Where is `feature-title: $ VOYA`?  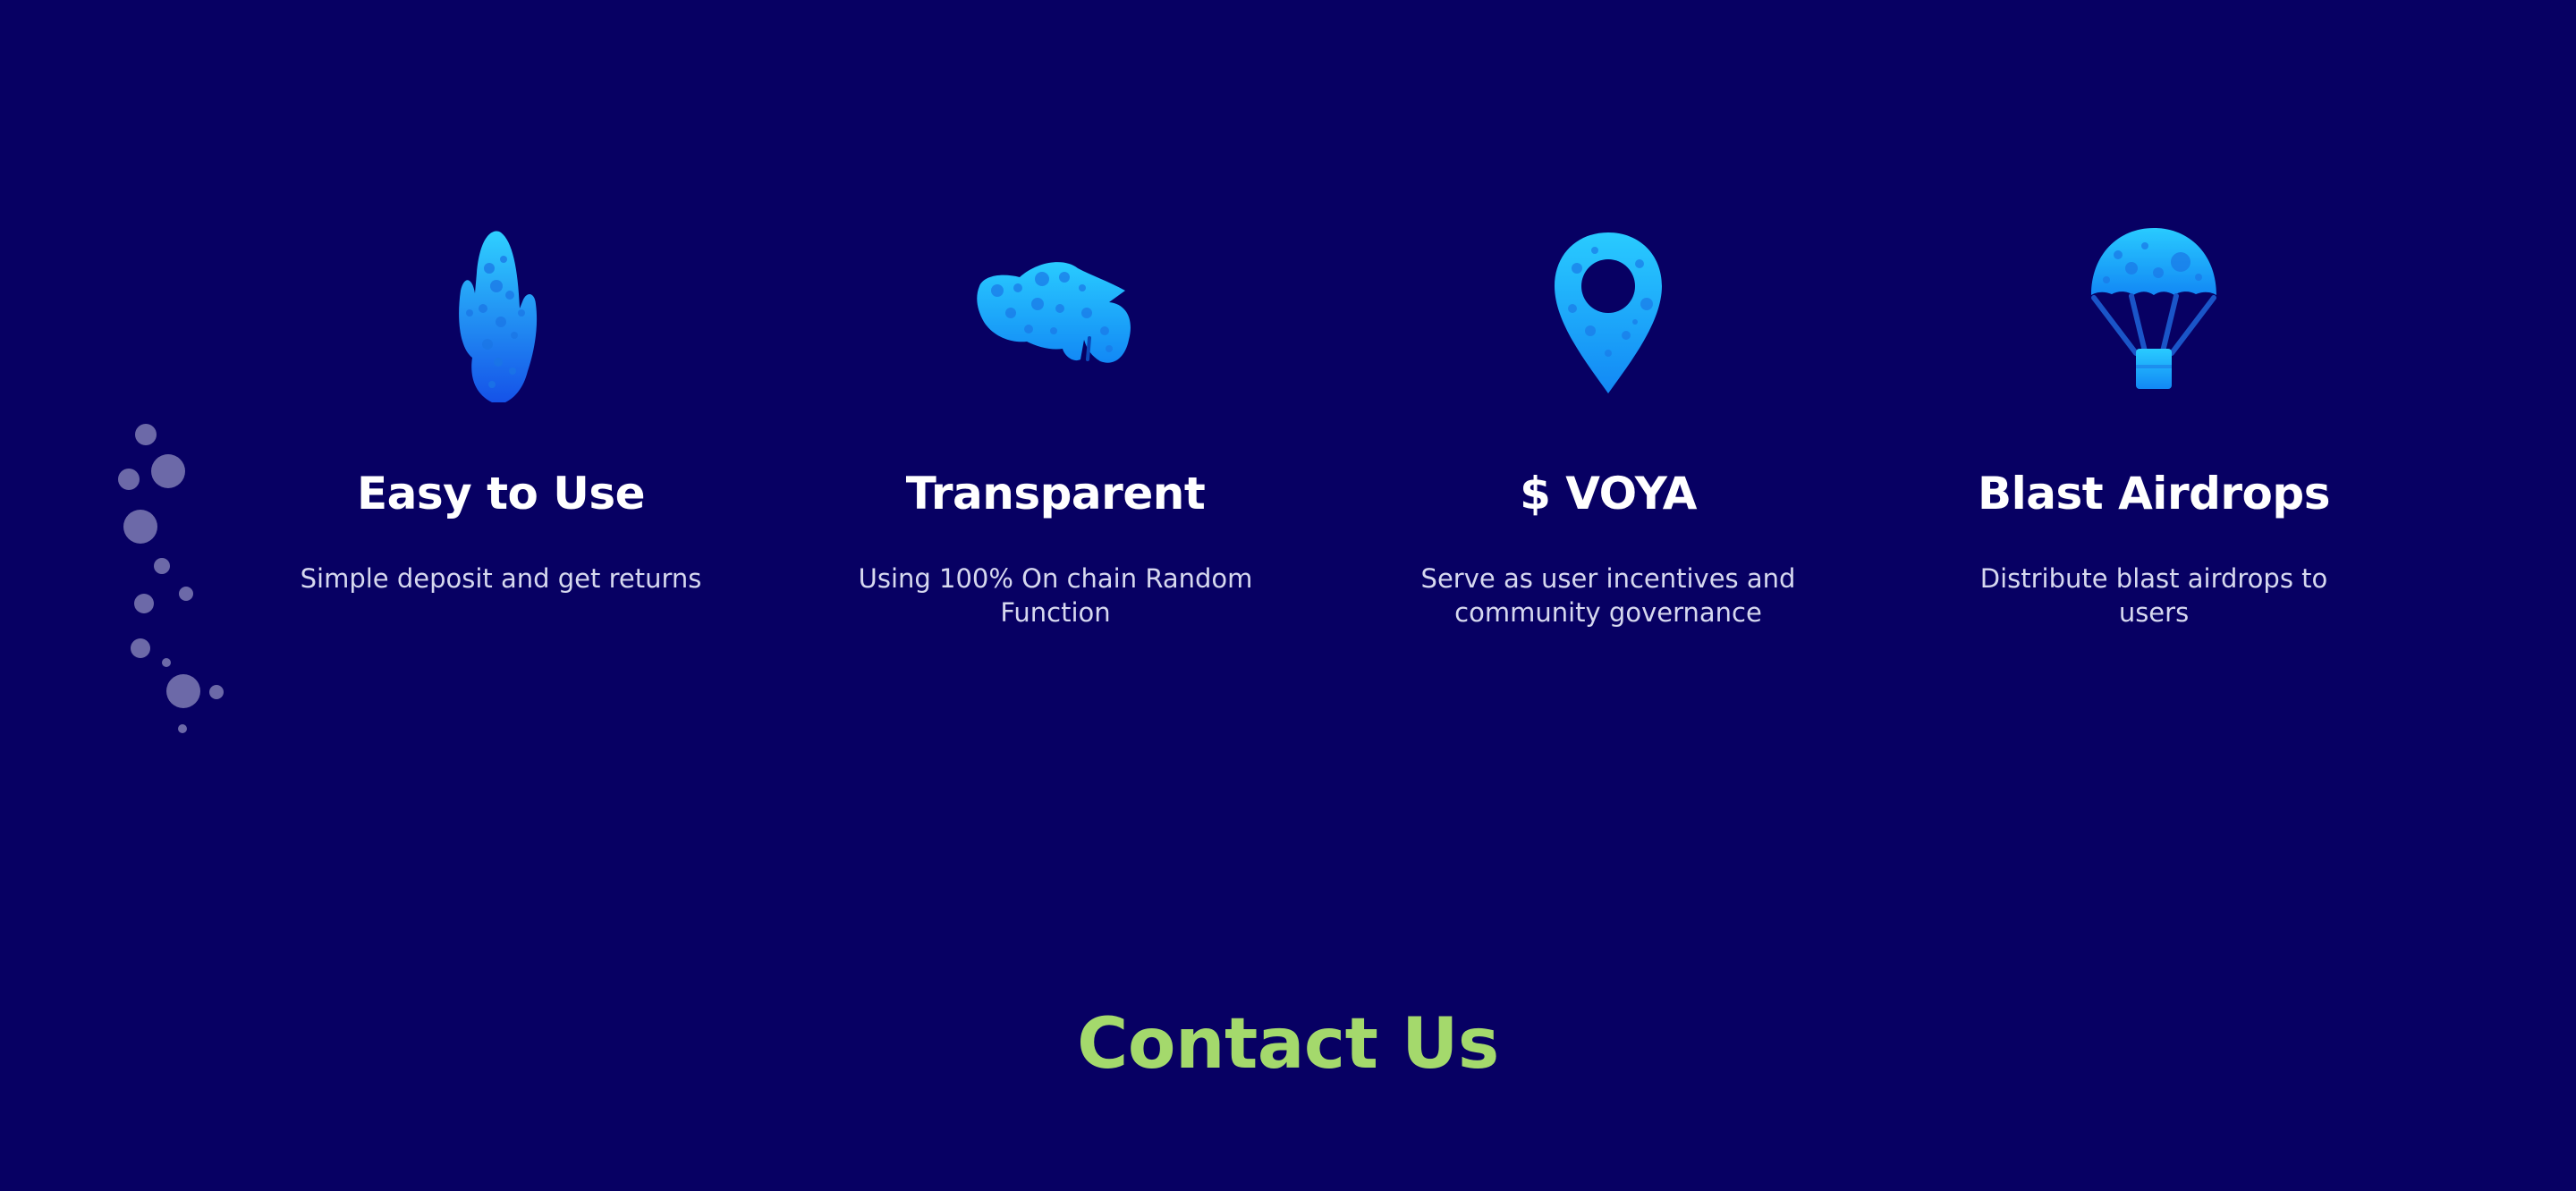
feature-title: $ VOYA is located at coordinates (1608, 493).